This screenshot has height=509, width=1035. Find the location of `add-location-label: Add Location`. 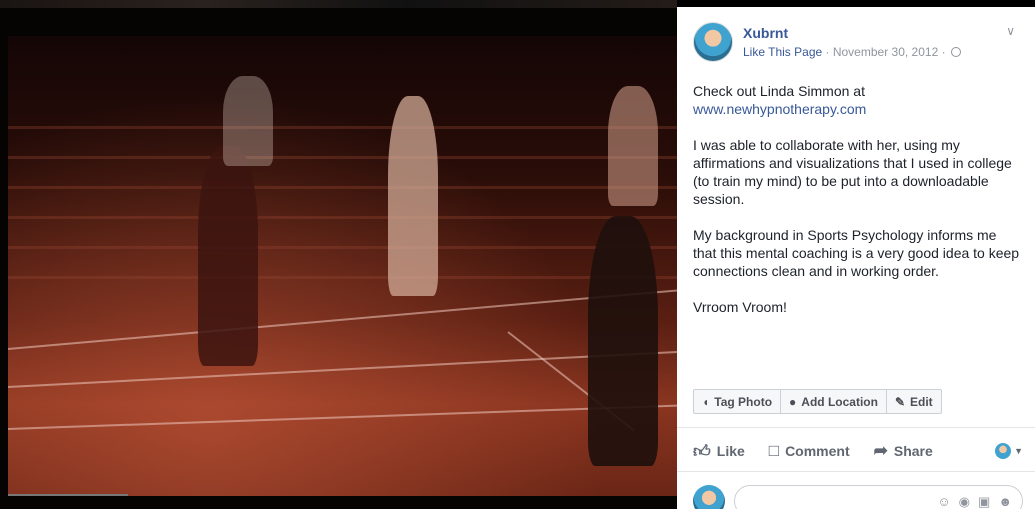

add-location-label: Add Location is located at coordinates (839, 401).